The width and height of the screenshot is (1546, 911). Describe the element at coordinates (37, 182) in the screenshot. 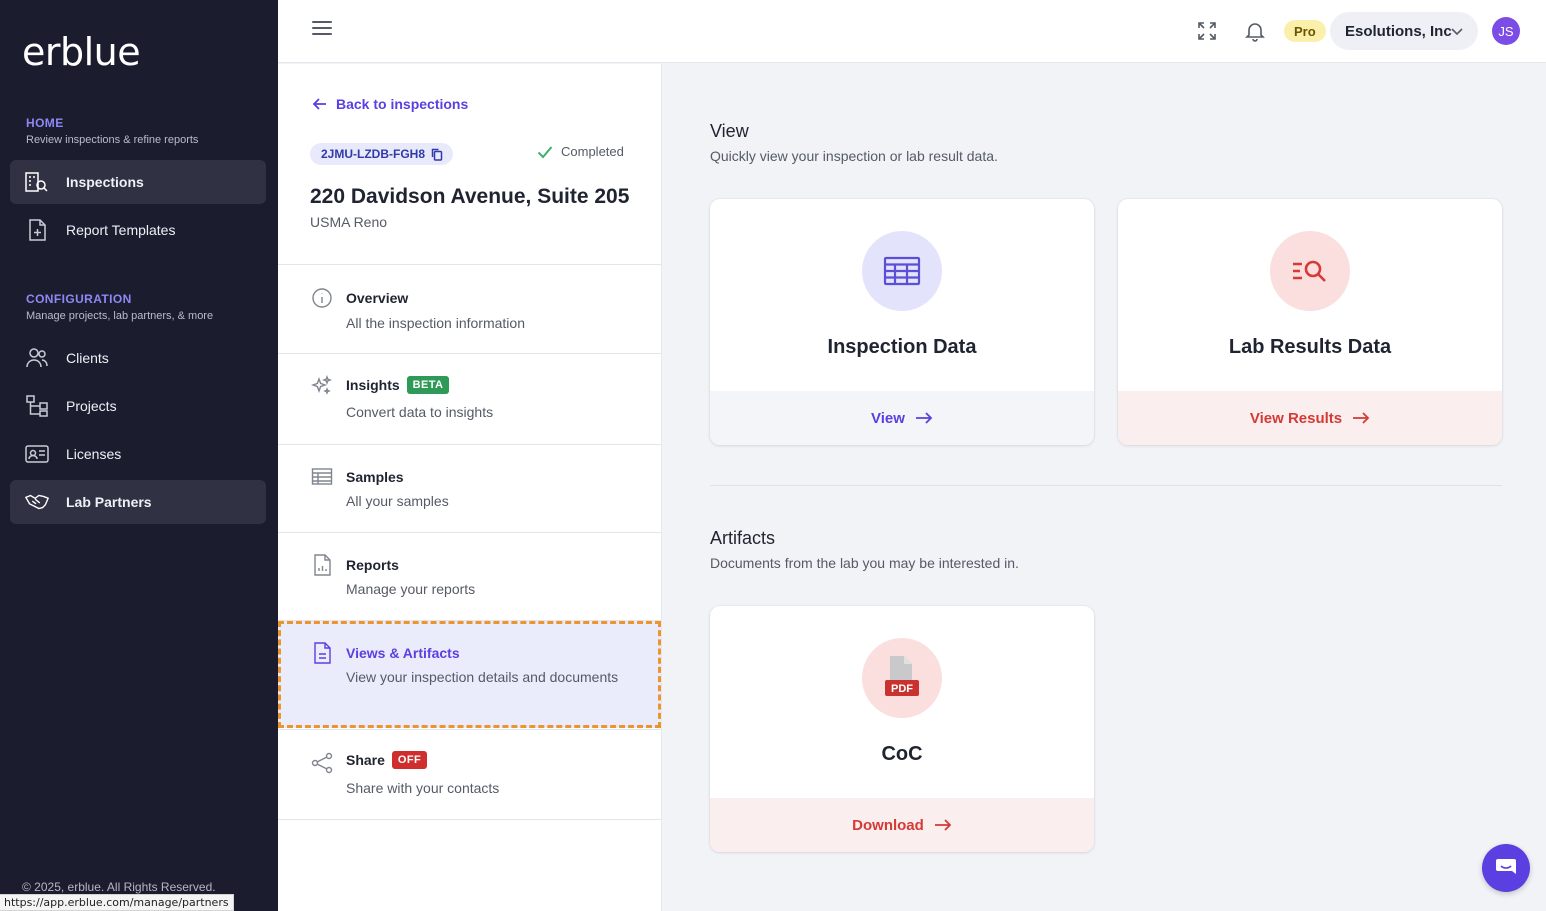

I see `building-search-icon` at that location.